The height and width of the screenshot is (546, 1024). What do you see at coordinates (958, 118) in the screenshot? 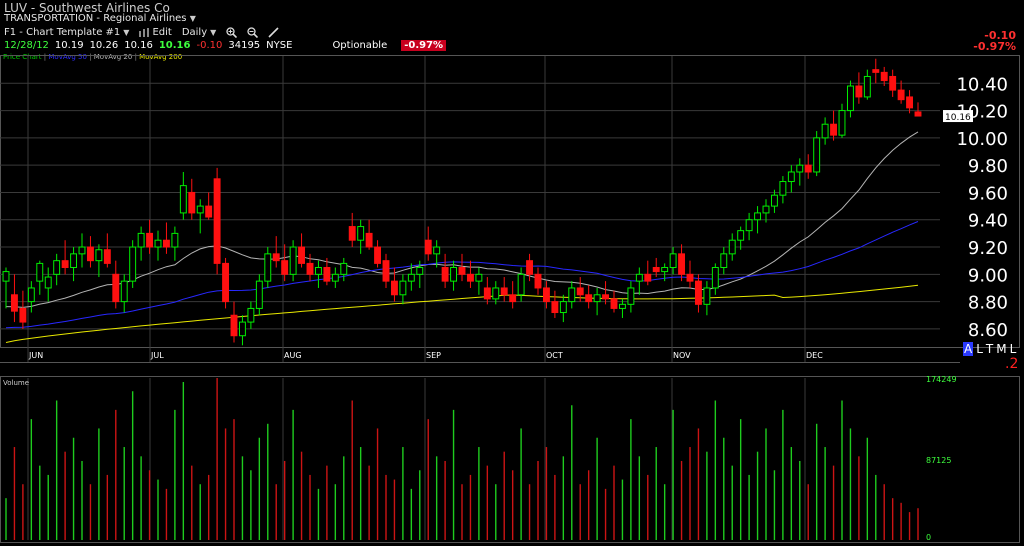
I see `last-price-label: 10.16` at bounding box center [958, 118].